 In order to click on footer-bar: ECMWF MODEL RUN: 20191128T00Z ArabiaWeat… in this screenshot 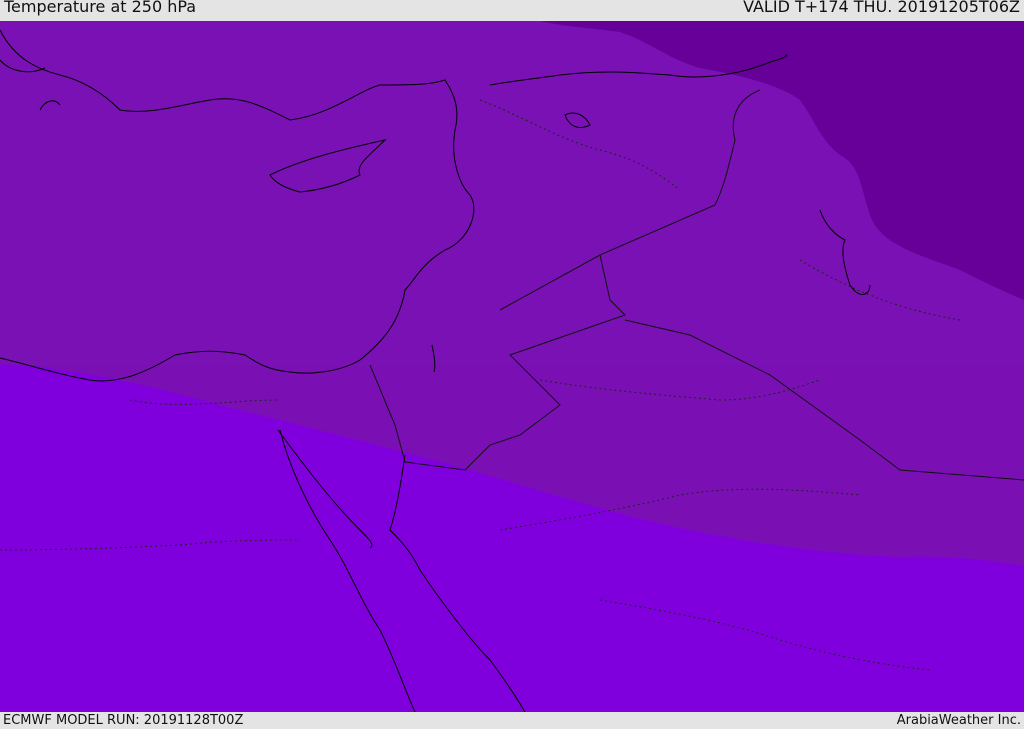, I will do `click(512, 720)`.